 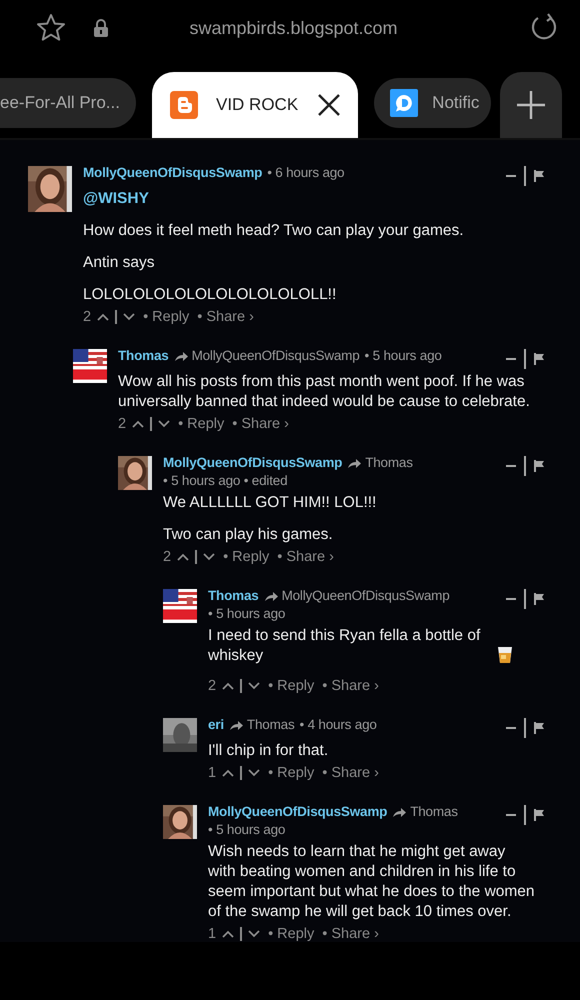 What do you see at coordinates (404, 103) in the screenshot?
I see `disqus-logo-icon` at bounding box center [404, 103].